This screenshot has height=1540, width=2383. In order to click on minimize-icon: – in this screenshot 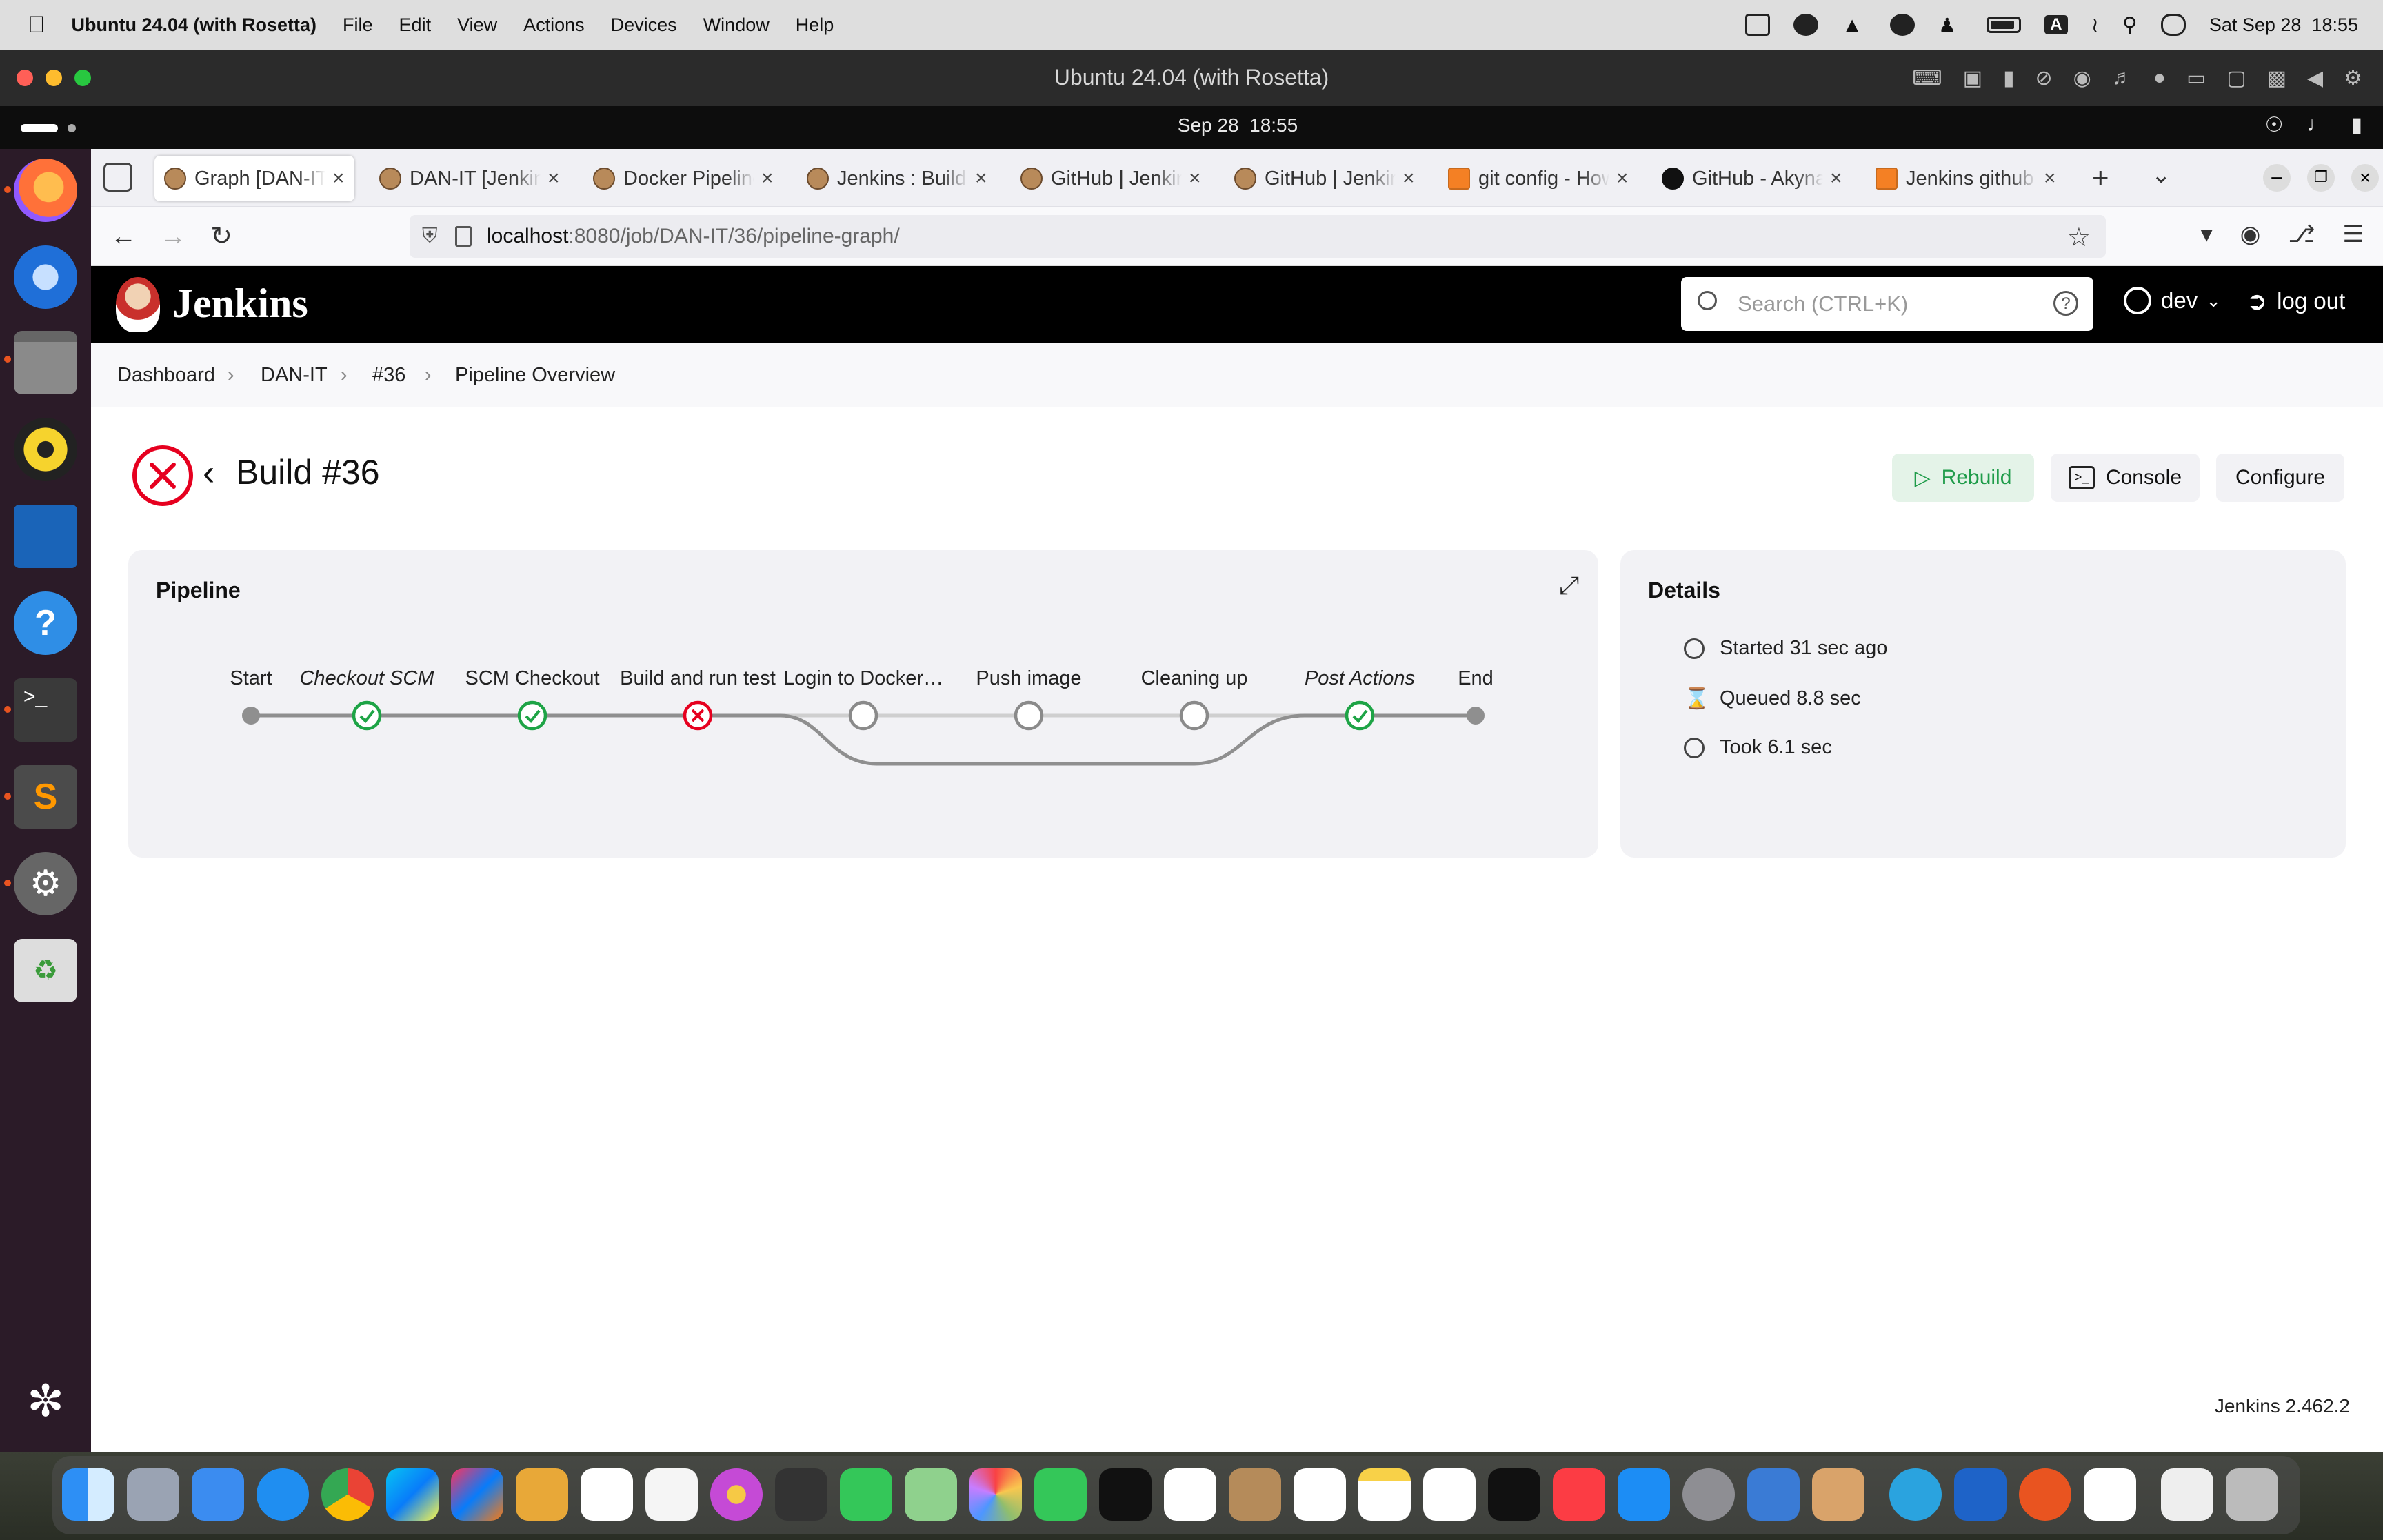, I will do `click(2277, 178)`.